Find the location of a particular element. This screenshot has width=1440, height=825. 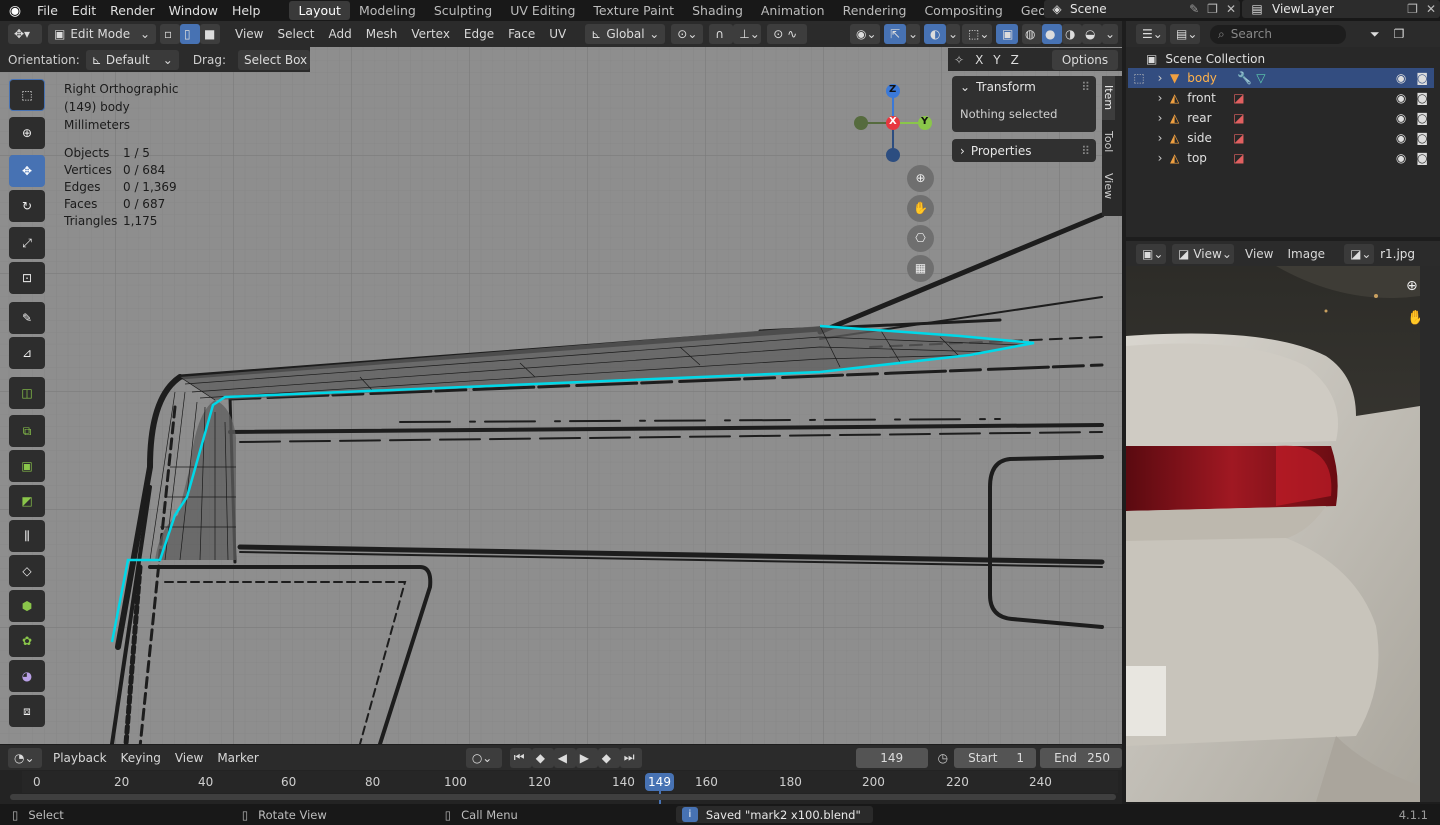

gizmo-toggle: ⇱ is located at coordinates (895, 34).